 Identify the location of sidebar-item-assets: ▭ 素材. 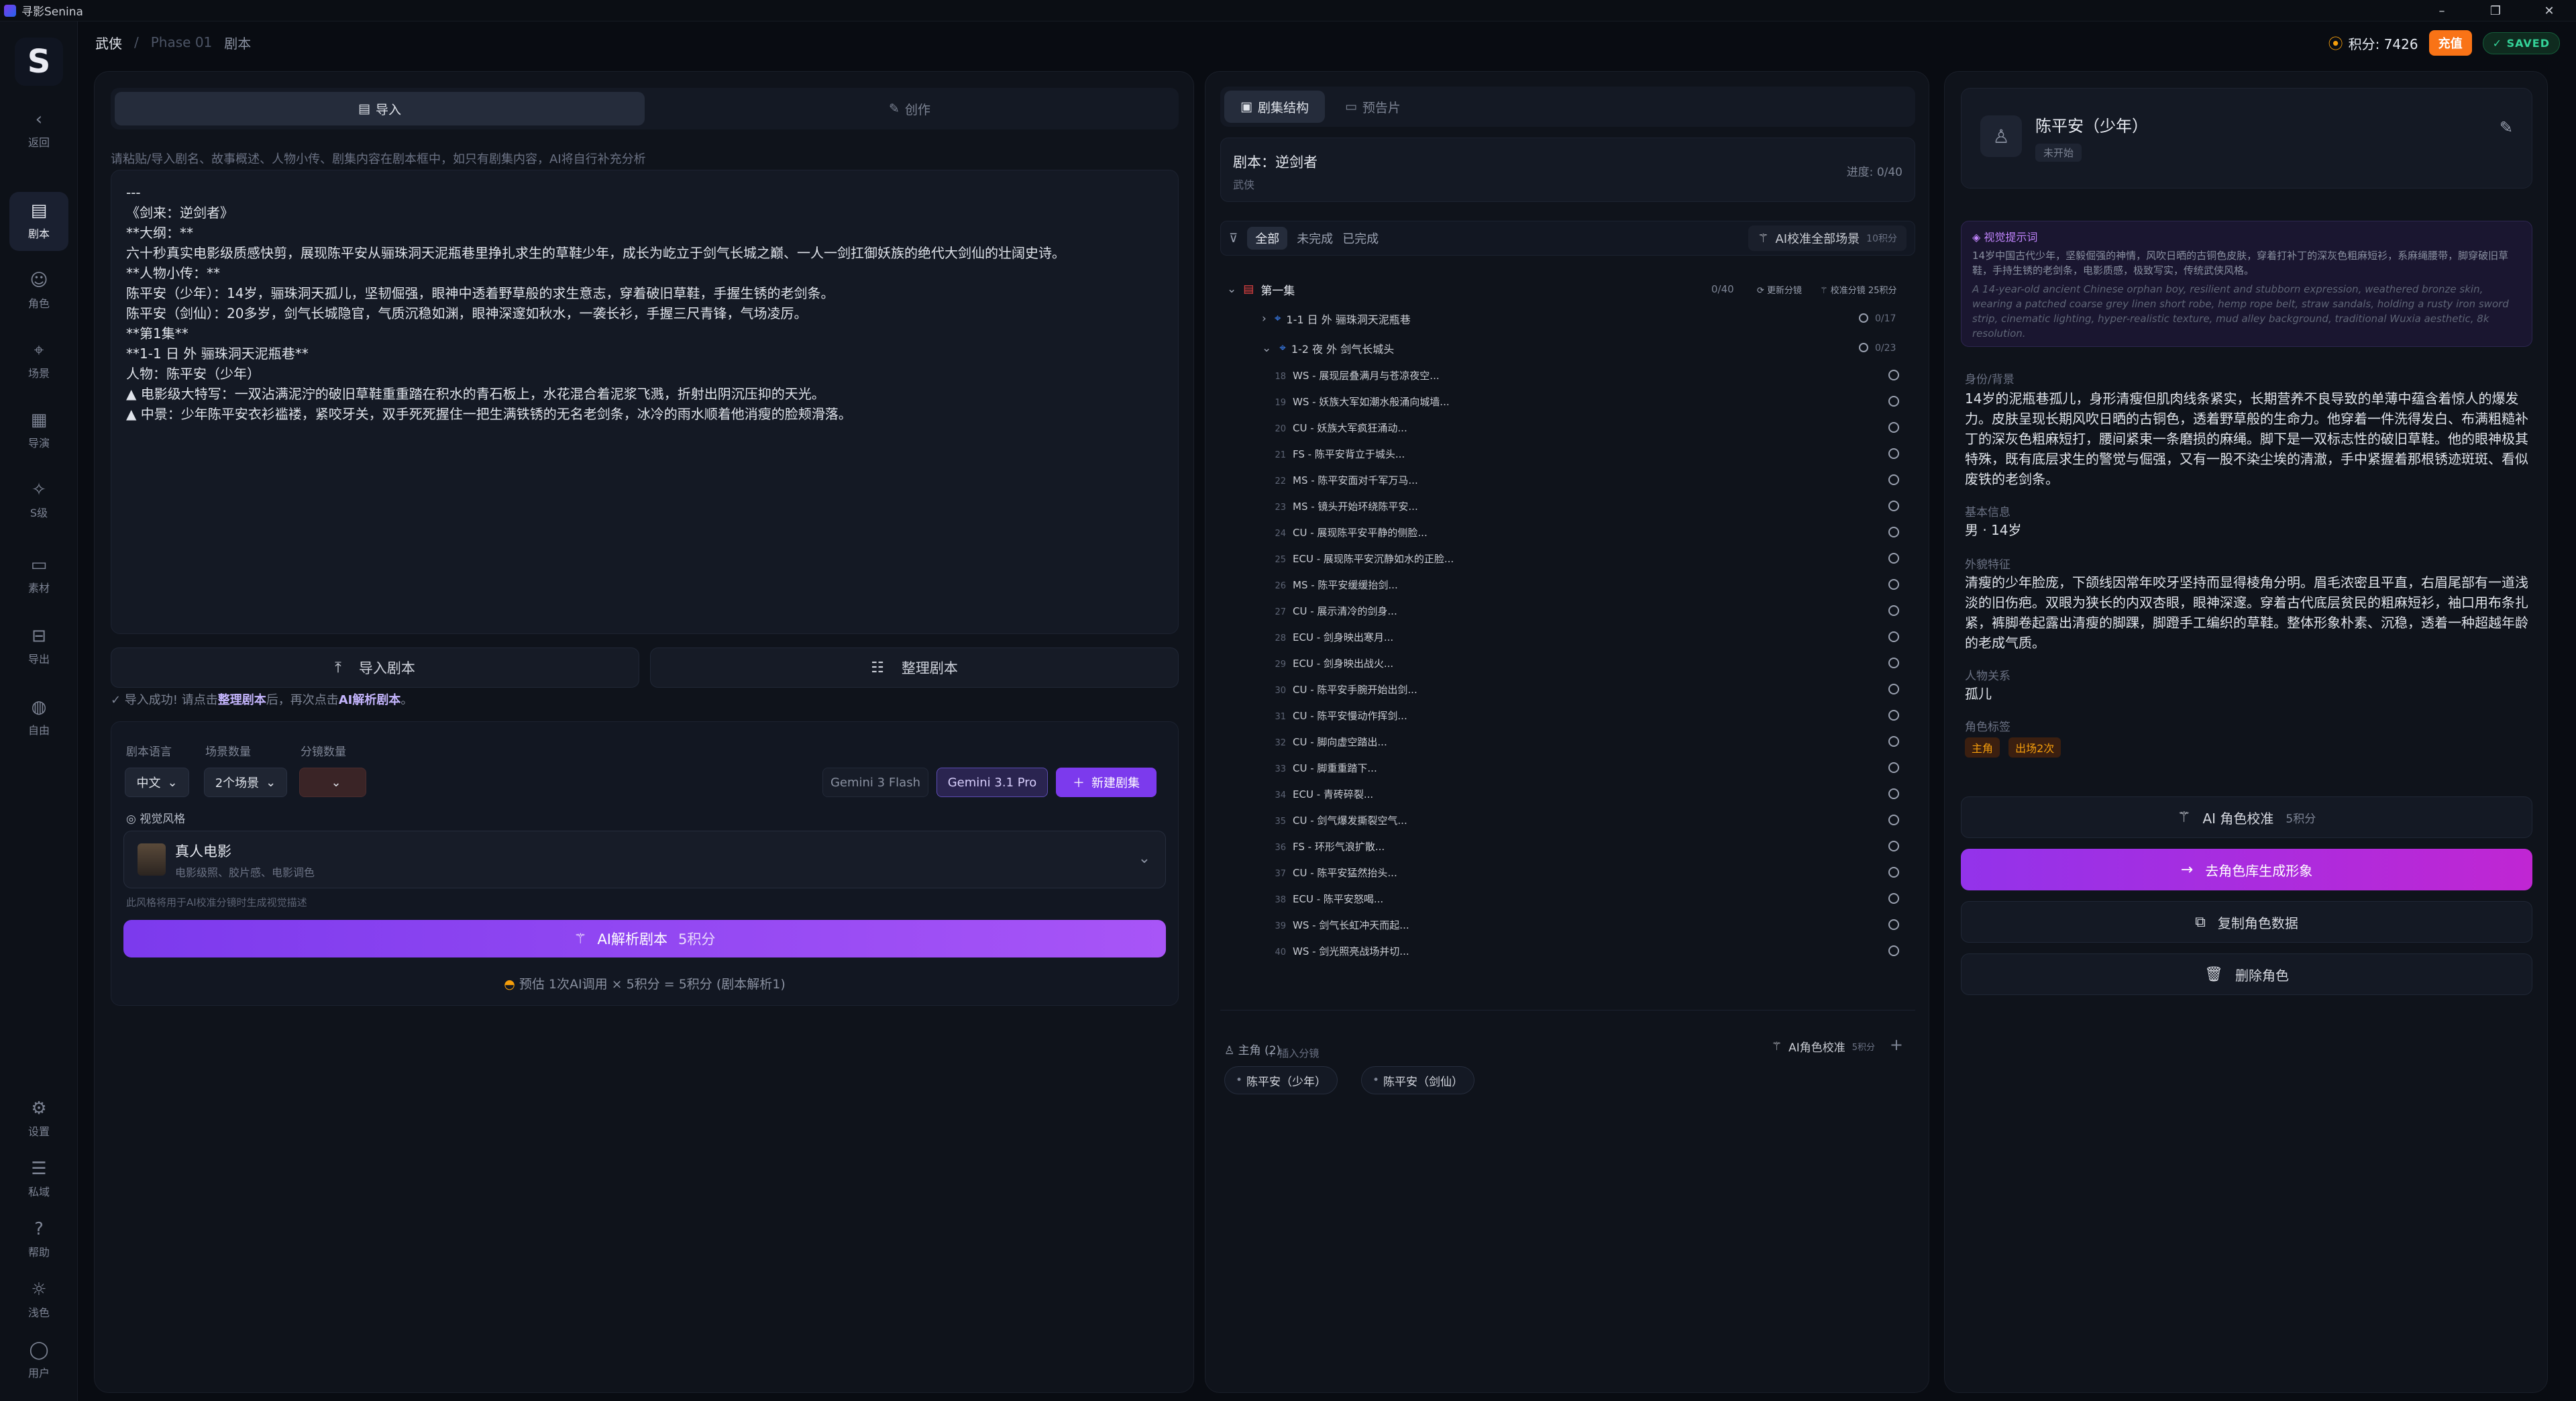
(38, 575).